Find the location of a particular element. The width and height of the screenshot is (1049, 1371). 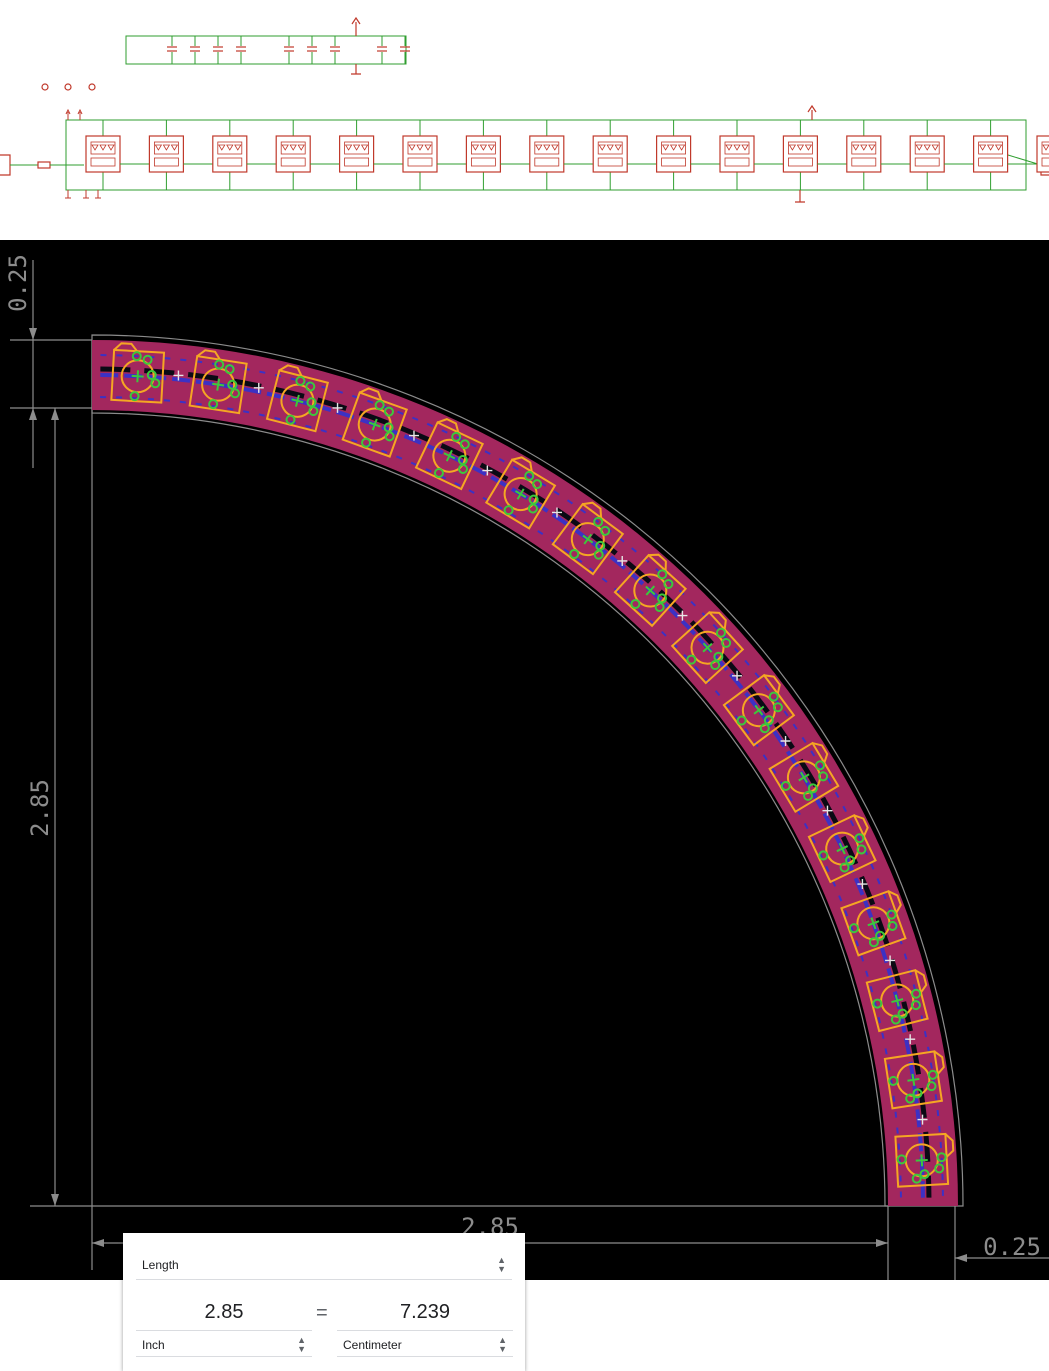

to-unit-select: Centimeter ▲ ▼ is located at coordinates (425, 1345).